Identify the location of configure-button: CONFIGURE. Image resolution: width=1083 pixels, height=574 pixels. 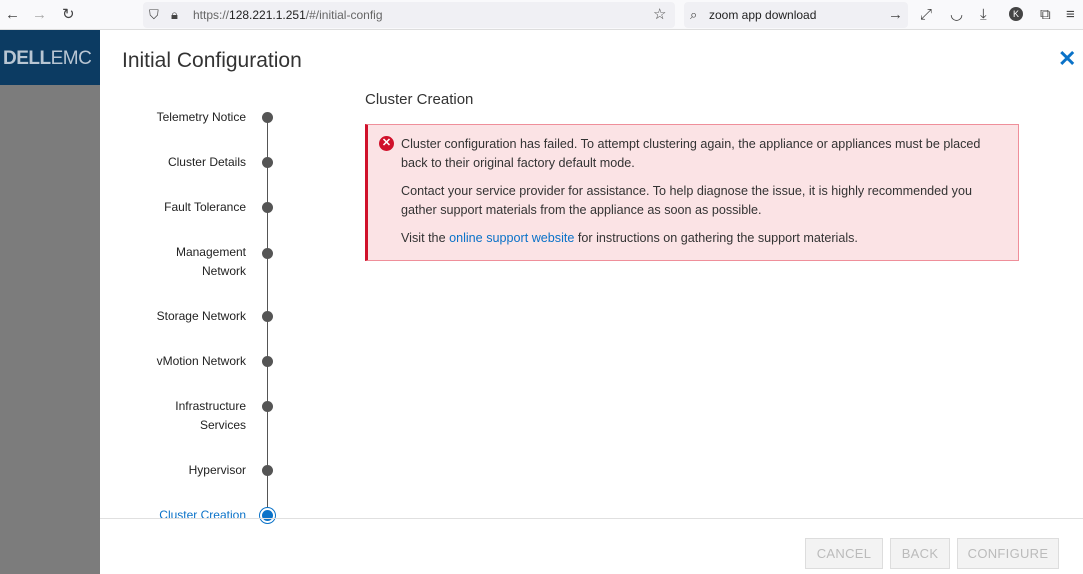
(1008, 553).